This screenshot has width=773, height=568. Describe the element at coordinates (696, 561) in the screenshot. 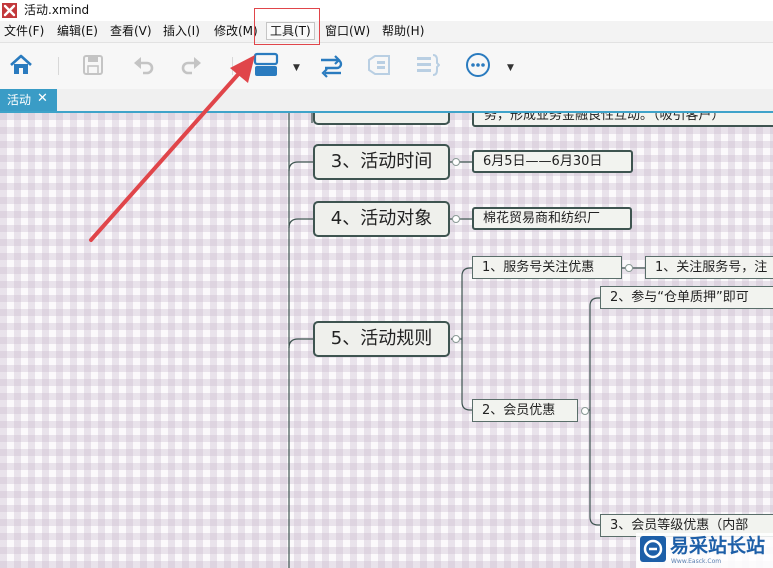

I see `watermark-url: Www.Easck.Com` at that location.